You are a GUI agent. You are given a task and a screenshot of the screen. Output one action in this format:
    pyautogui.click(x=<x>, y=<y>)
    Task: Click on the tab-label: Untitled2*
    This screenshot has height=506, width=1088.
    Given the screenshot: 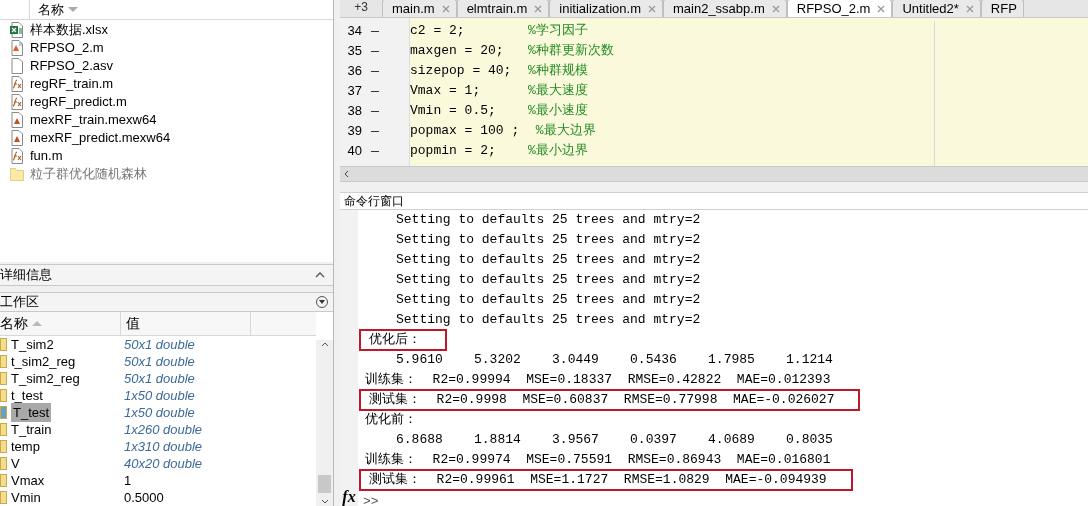 What is the action you would take?
    pyautogui.click(x=930, y=8)
    